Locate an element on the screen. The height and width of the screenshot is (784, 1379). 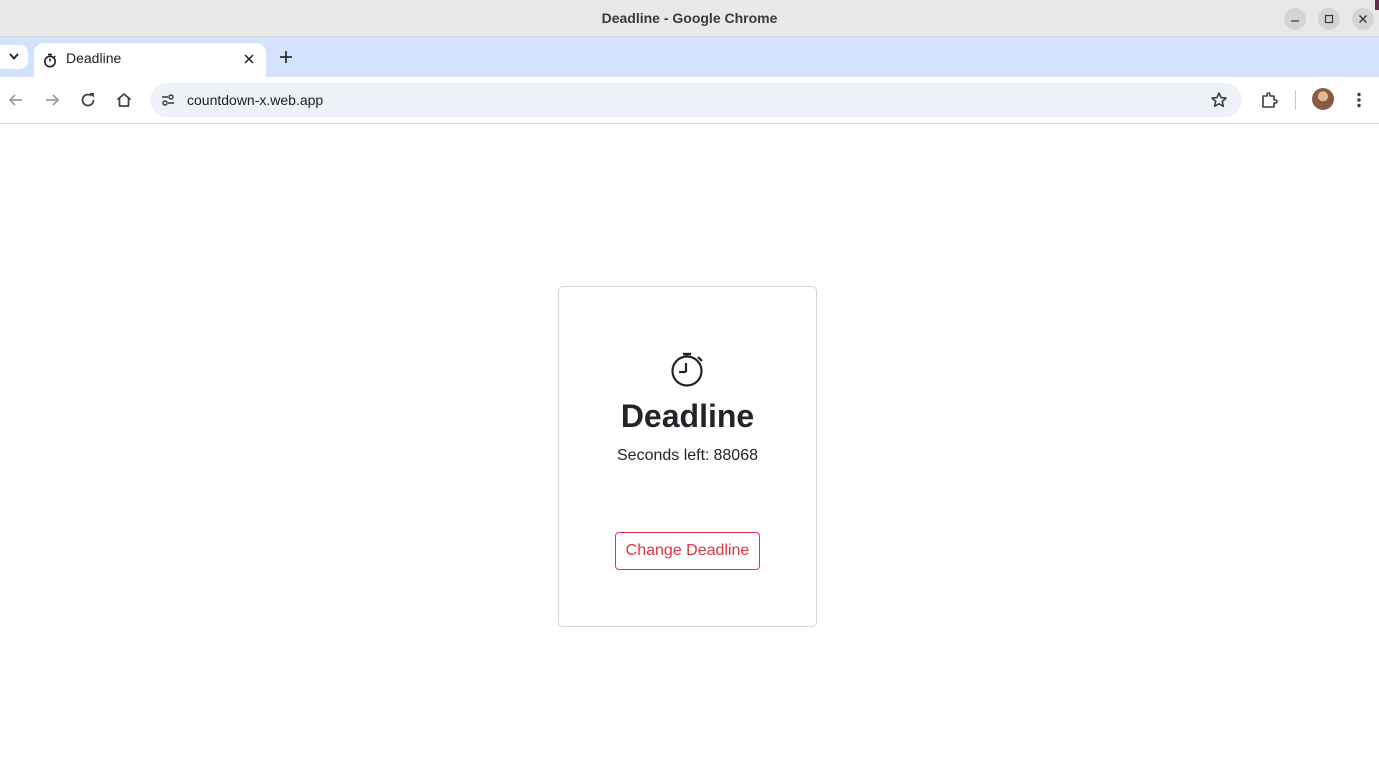
window-title: Deadline - Google Chrome is located at coordinates (689, 18).